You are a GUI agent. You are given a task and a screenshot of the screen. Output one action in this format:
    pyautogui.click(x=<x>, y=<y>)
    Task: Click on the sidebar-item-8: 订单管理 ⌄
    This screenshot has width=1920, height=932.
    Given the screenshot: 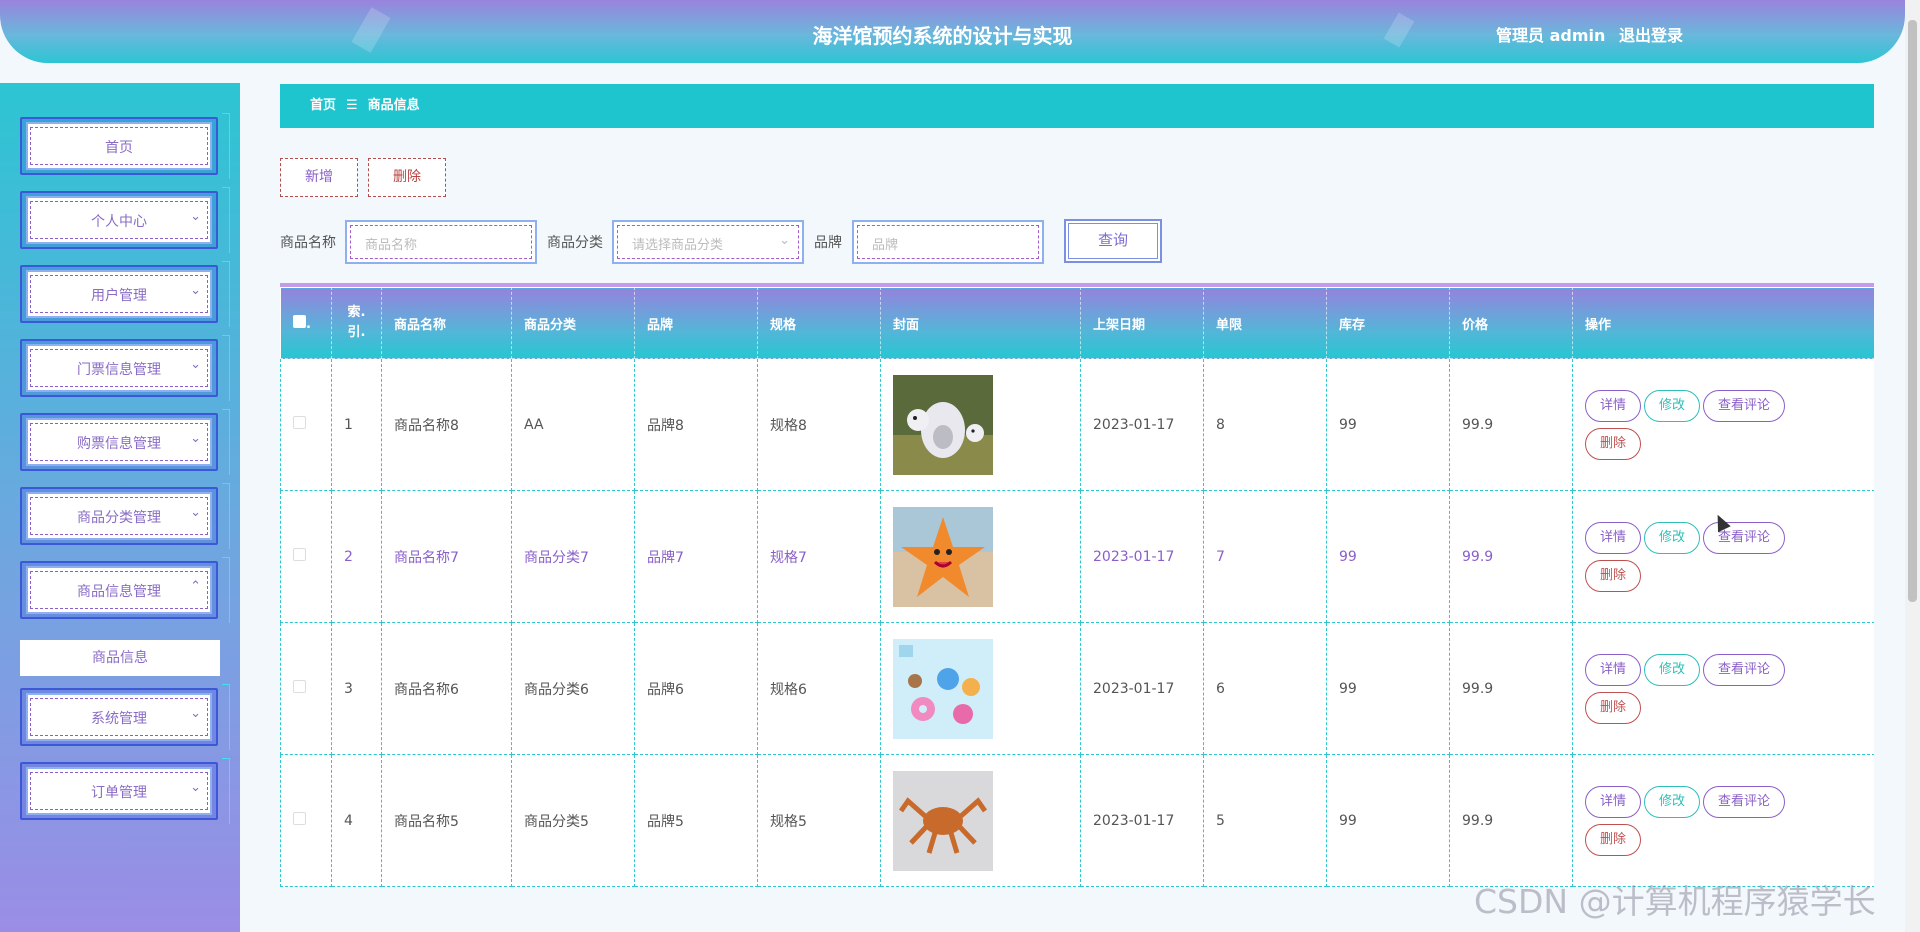 What is the action you would take?
    pyautogui.click(x=125, y=791)
    